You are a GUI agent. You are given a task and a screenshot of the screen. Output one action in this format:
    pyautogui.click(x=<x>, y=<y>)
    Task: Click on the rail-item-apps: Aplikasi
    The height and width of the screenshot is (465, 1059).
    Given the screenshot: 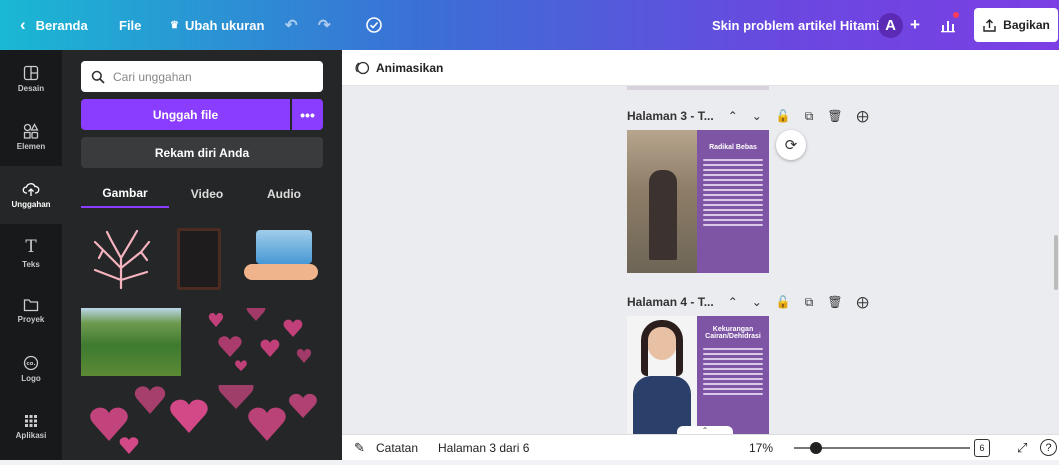 What is the action you would take?
    pyautogui.click(x=31, y=427)
    